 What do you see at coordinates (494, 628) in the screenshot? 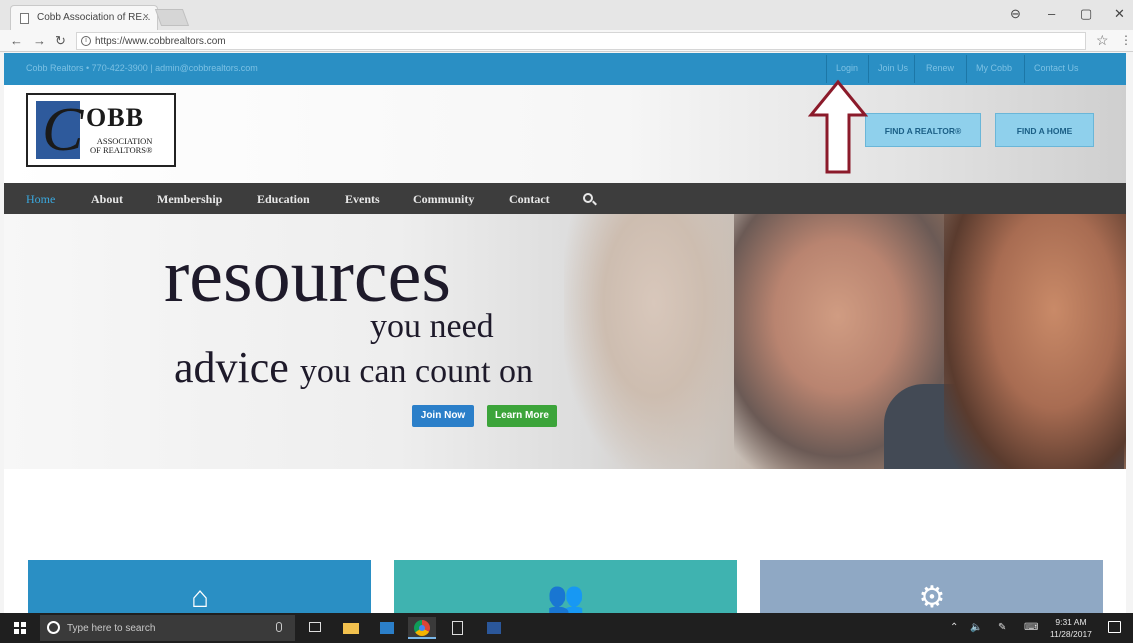
I see `word-app-icon` at bounding box center [494, 628].